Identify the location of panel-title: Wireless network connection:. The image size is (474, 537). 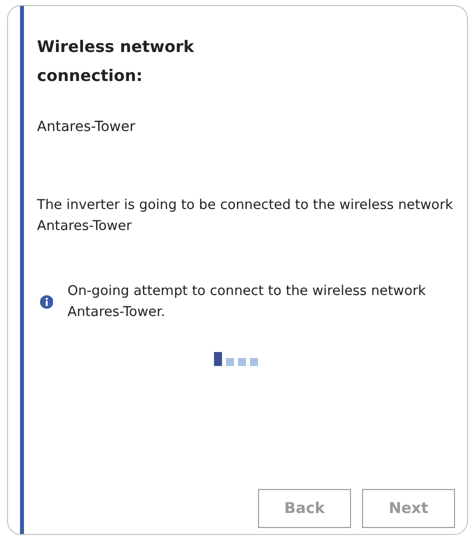
(116, 61).